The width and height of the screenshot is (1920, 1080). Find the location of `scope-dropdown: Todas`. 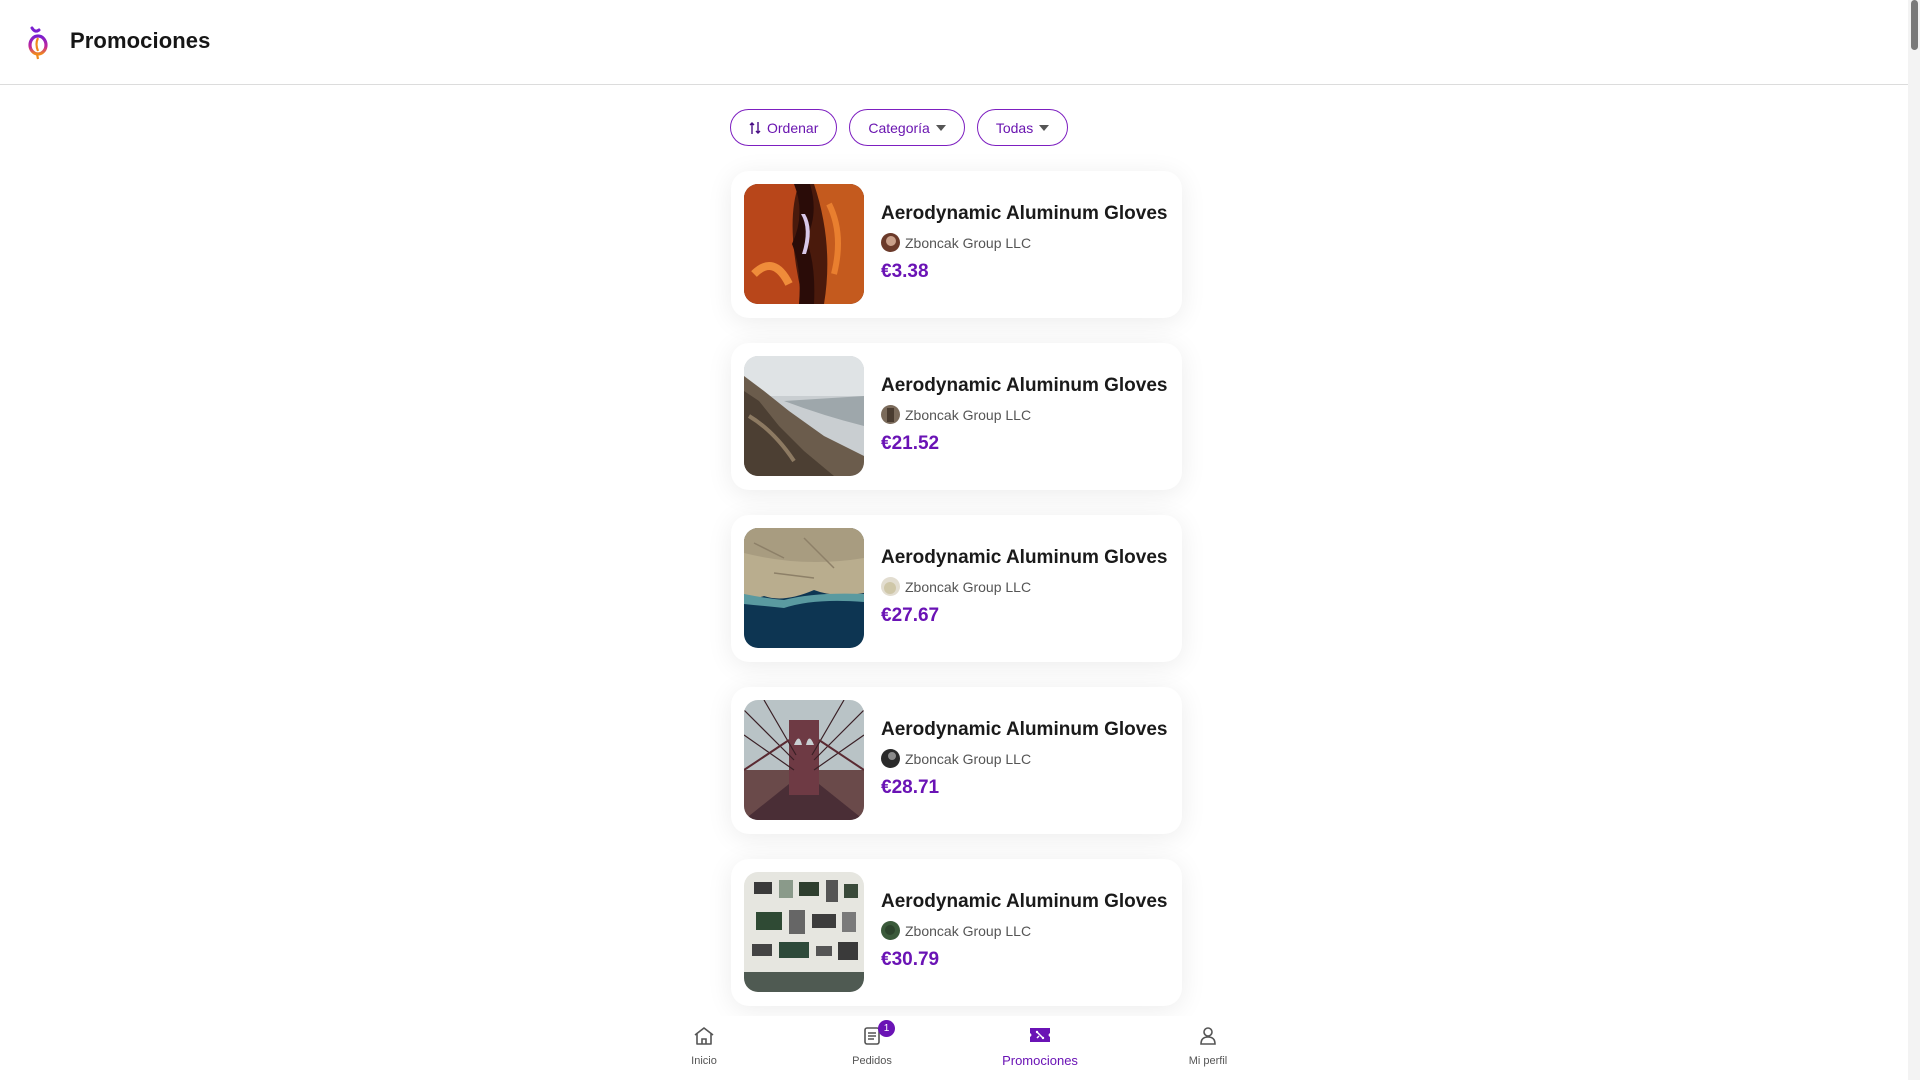

scope-dropdown: Todas is located at coordinates (1022, 127).